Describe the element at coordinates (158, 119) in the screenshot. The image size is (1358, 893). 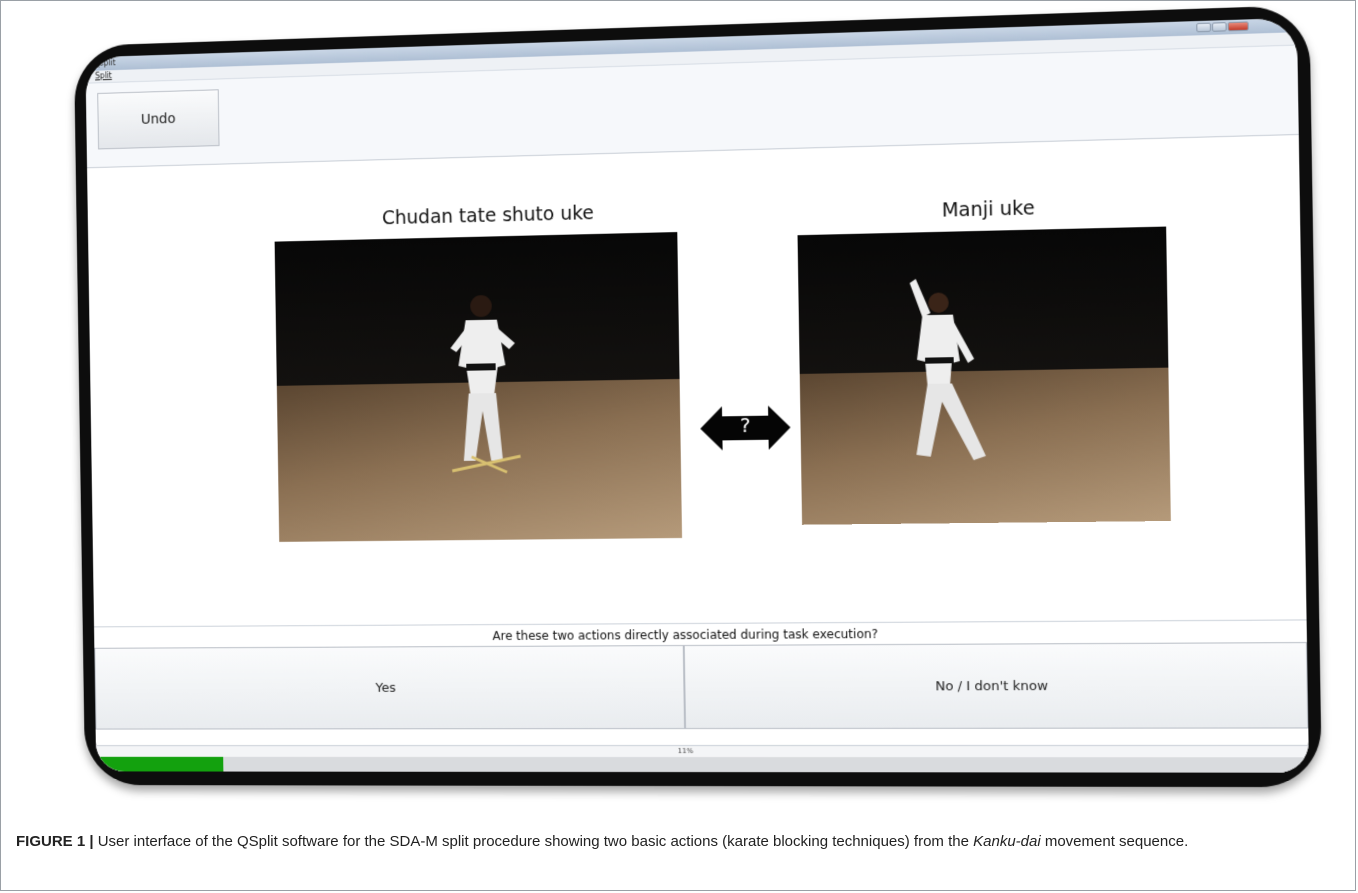
I see `undo-button: Undo` at that location.